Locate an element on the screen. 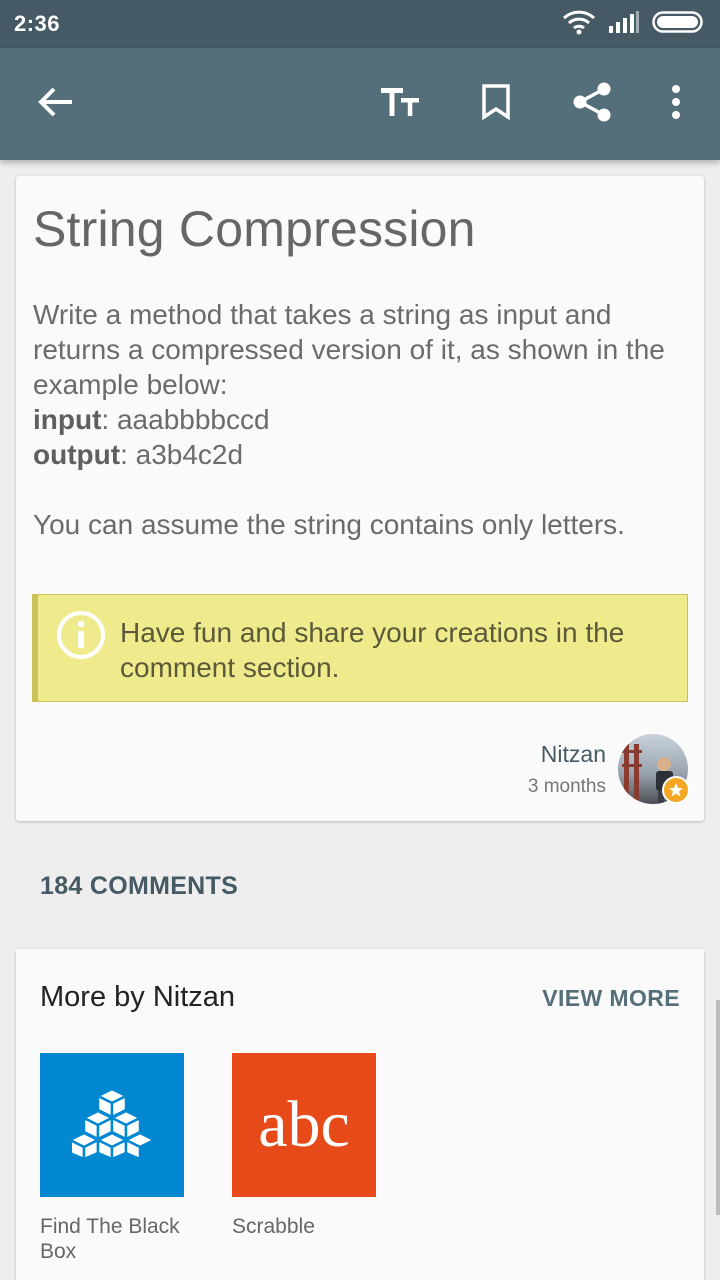  more-options-button is located at coordinates (676, 104).